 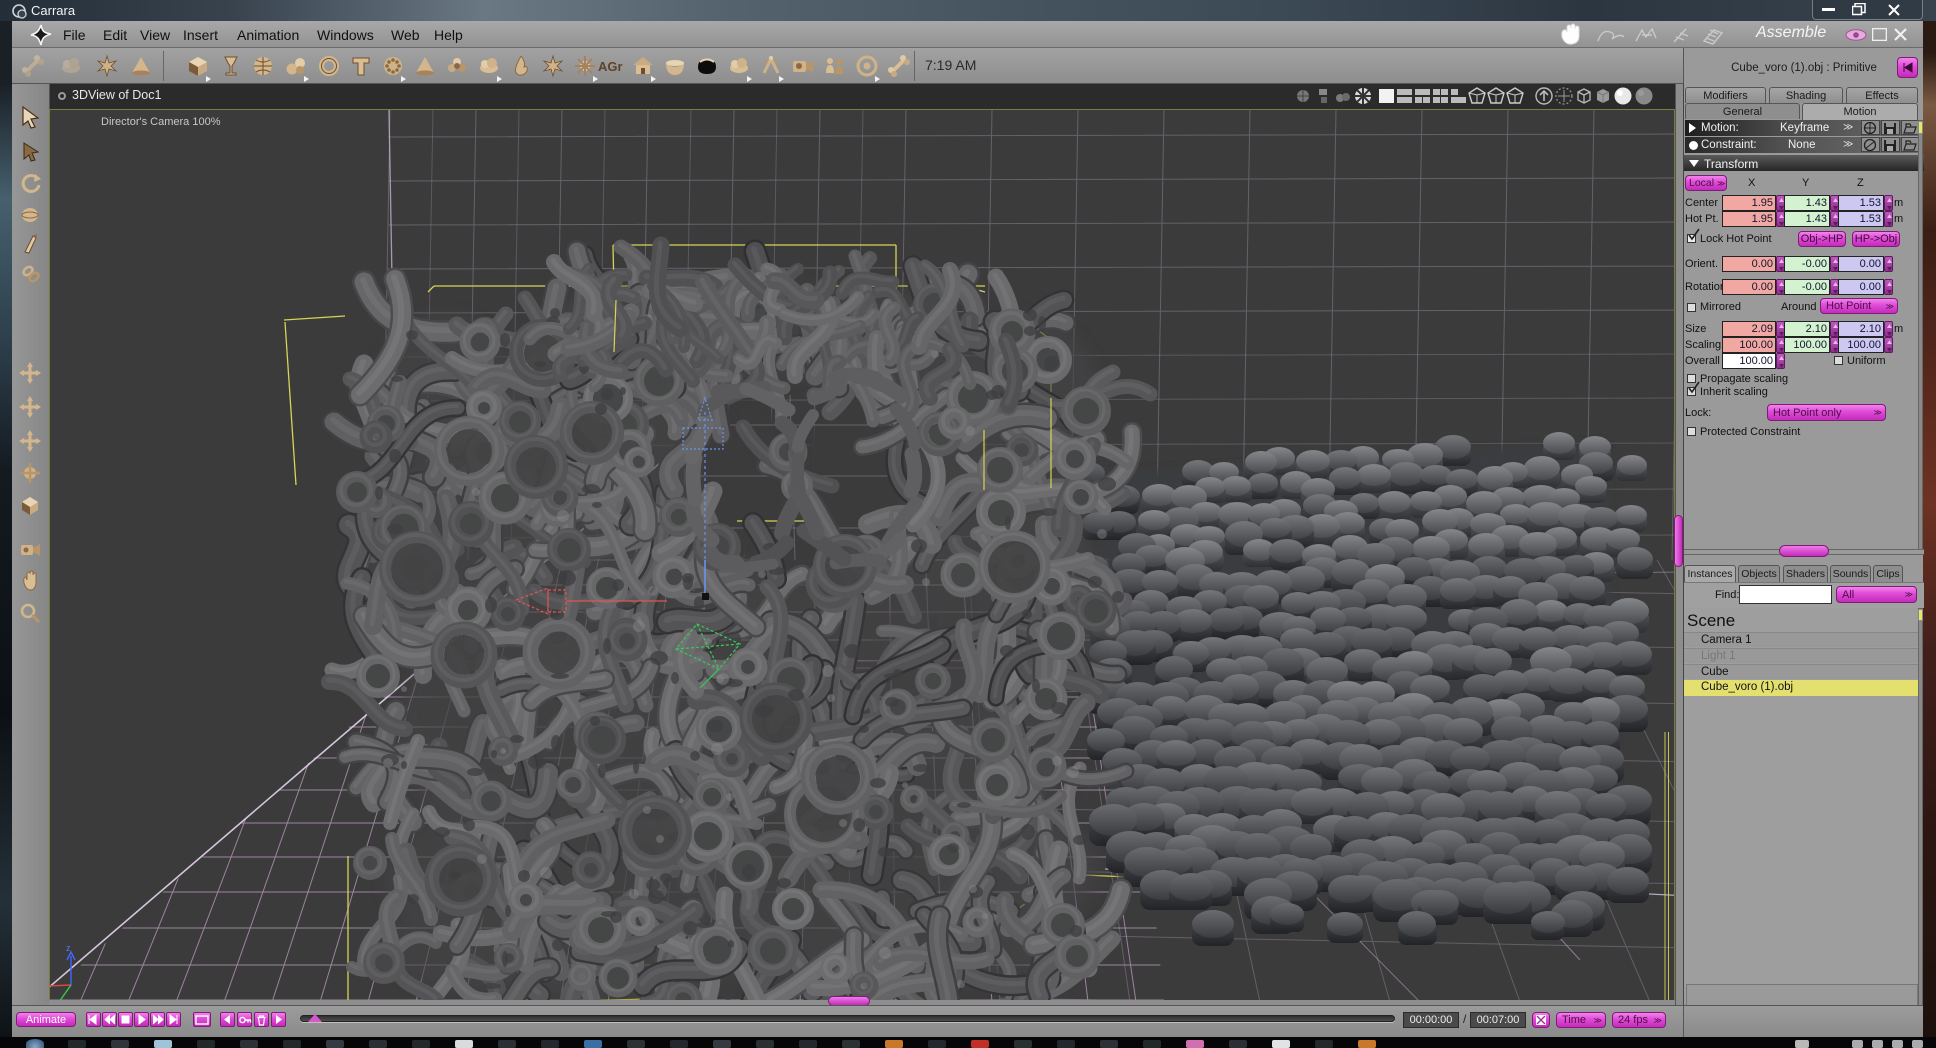 I want to click on svg-text: Director's Camera 100%, so click(x=161, y=122).